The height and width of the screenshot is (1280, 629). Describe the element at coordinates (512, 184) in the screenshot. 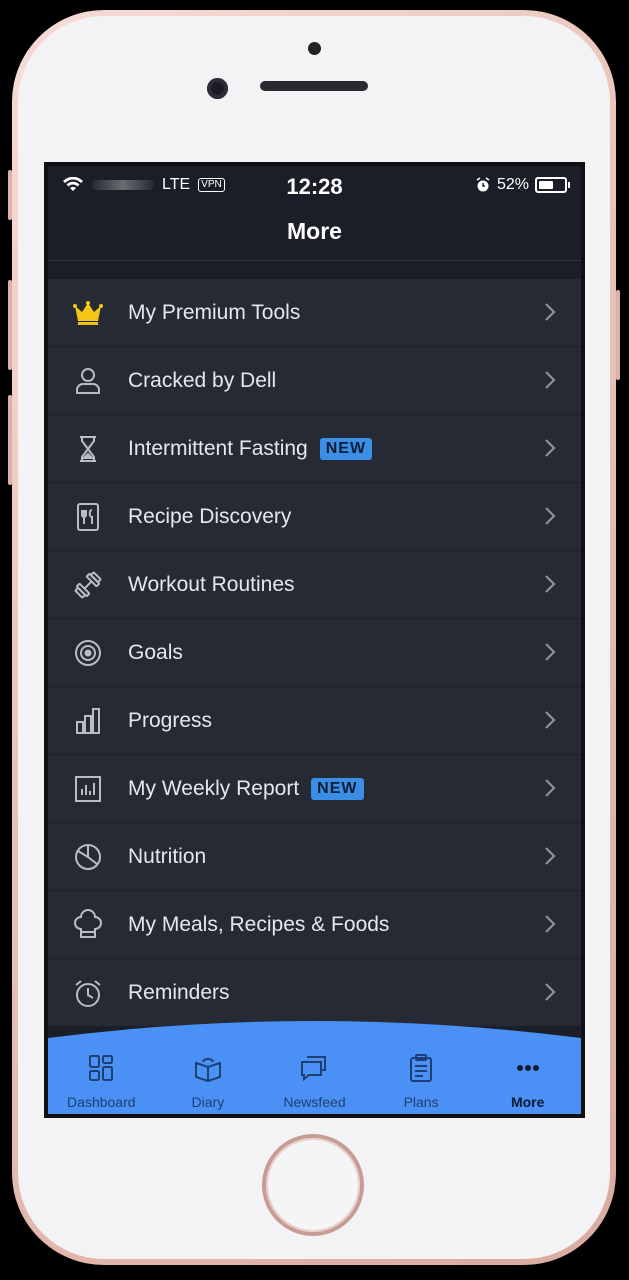

I see `battery-percent: 52%` at that location.